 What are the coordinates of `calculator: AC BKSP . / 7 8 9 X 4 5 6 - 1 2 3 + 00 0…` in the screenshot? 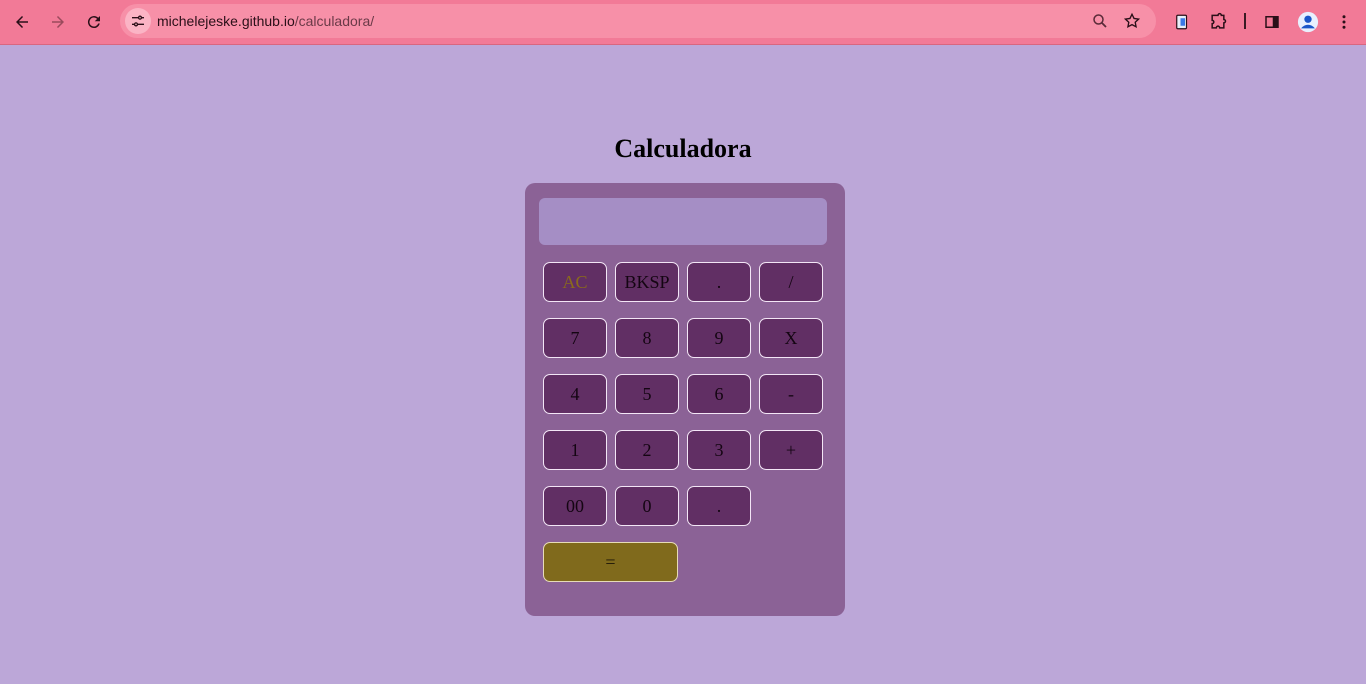 It's located at (685, 399).